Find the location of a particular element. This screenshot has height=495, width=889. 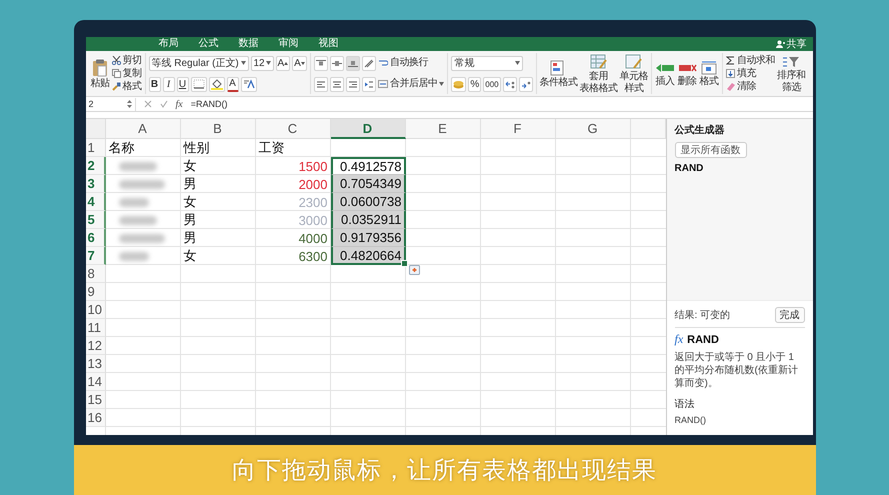

insert-function-button: fx is located at coordinates (179, 104).